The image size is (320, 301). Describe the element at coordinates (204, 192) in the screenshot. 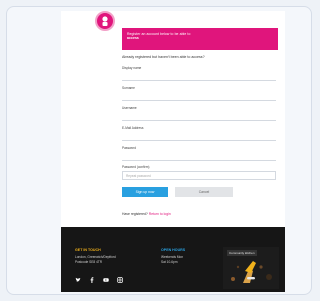

I see `cancel-button: Cancel` at that location.